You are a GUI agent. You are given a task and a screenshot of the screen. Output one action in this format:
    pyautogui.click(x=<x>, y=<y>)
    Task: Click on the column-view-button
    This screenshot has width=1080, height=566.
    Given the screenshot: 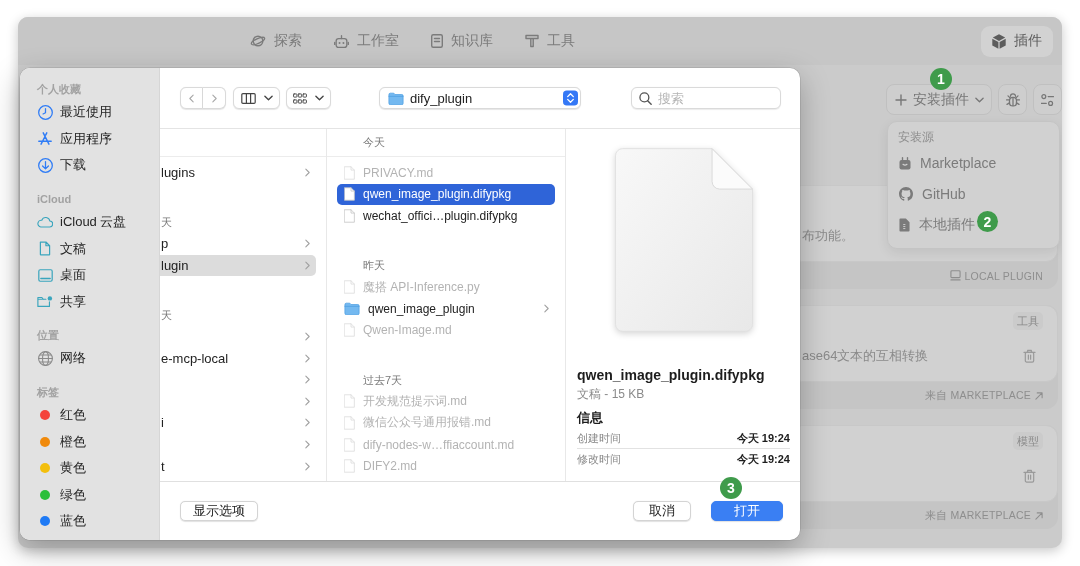 What is the action you would take?
    pyautogui.click(x=256, y=98)
    